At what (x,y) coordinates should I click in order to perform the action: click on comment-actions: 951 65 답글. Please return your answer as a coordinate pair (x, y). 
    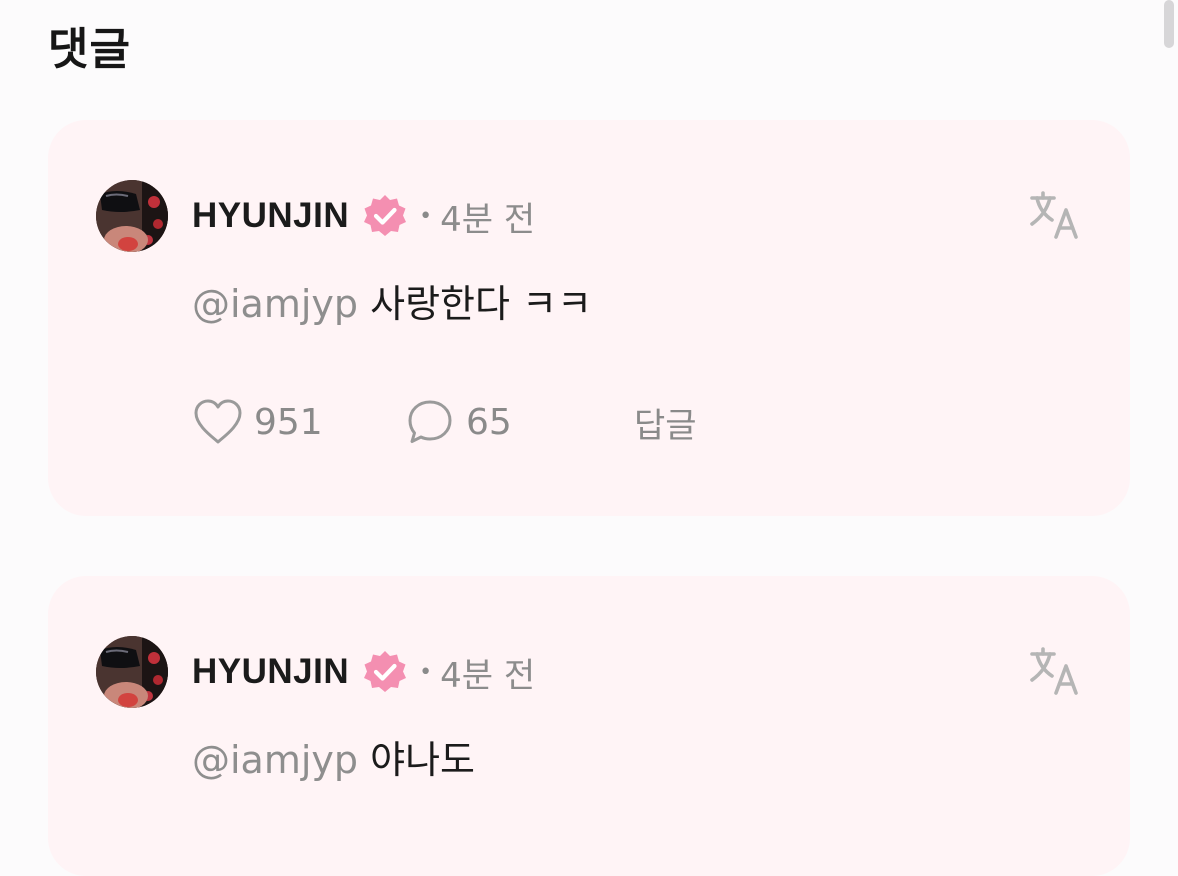
    Looking at the image, I should click on (444, 422).